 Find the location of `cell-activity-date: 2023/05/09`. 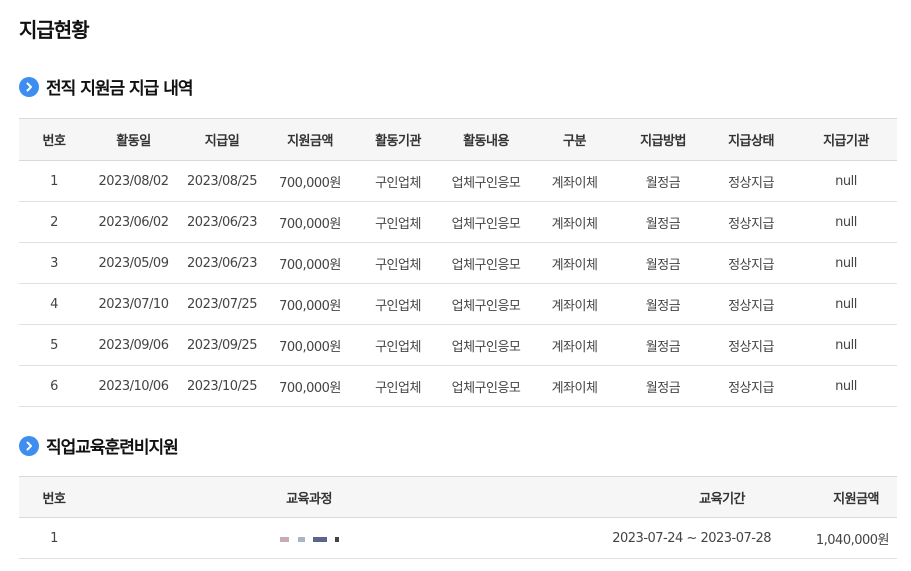

cell-activity-date: 2023/05/09 is located at coordinates (133, 263).